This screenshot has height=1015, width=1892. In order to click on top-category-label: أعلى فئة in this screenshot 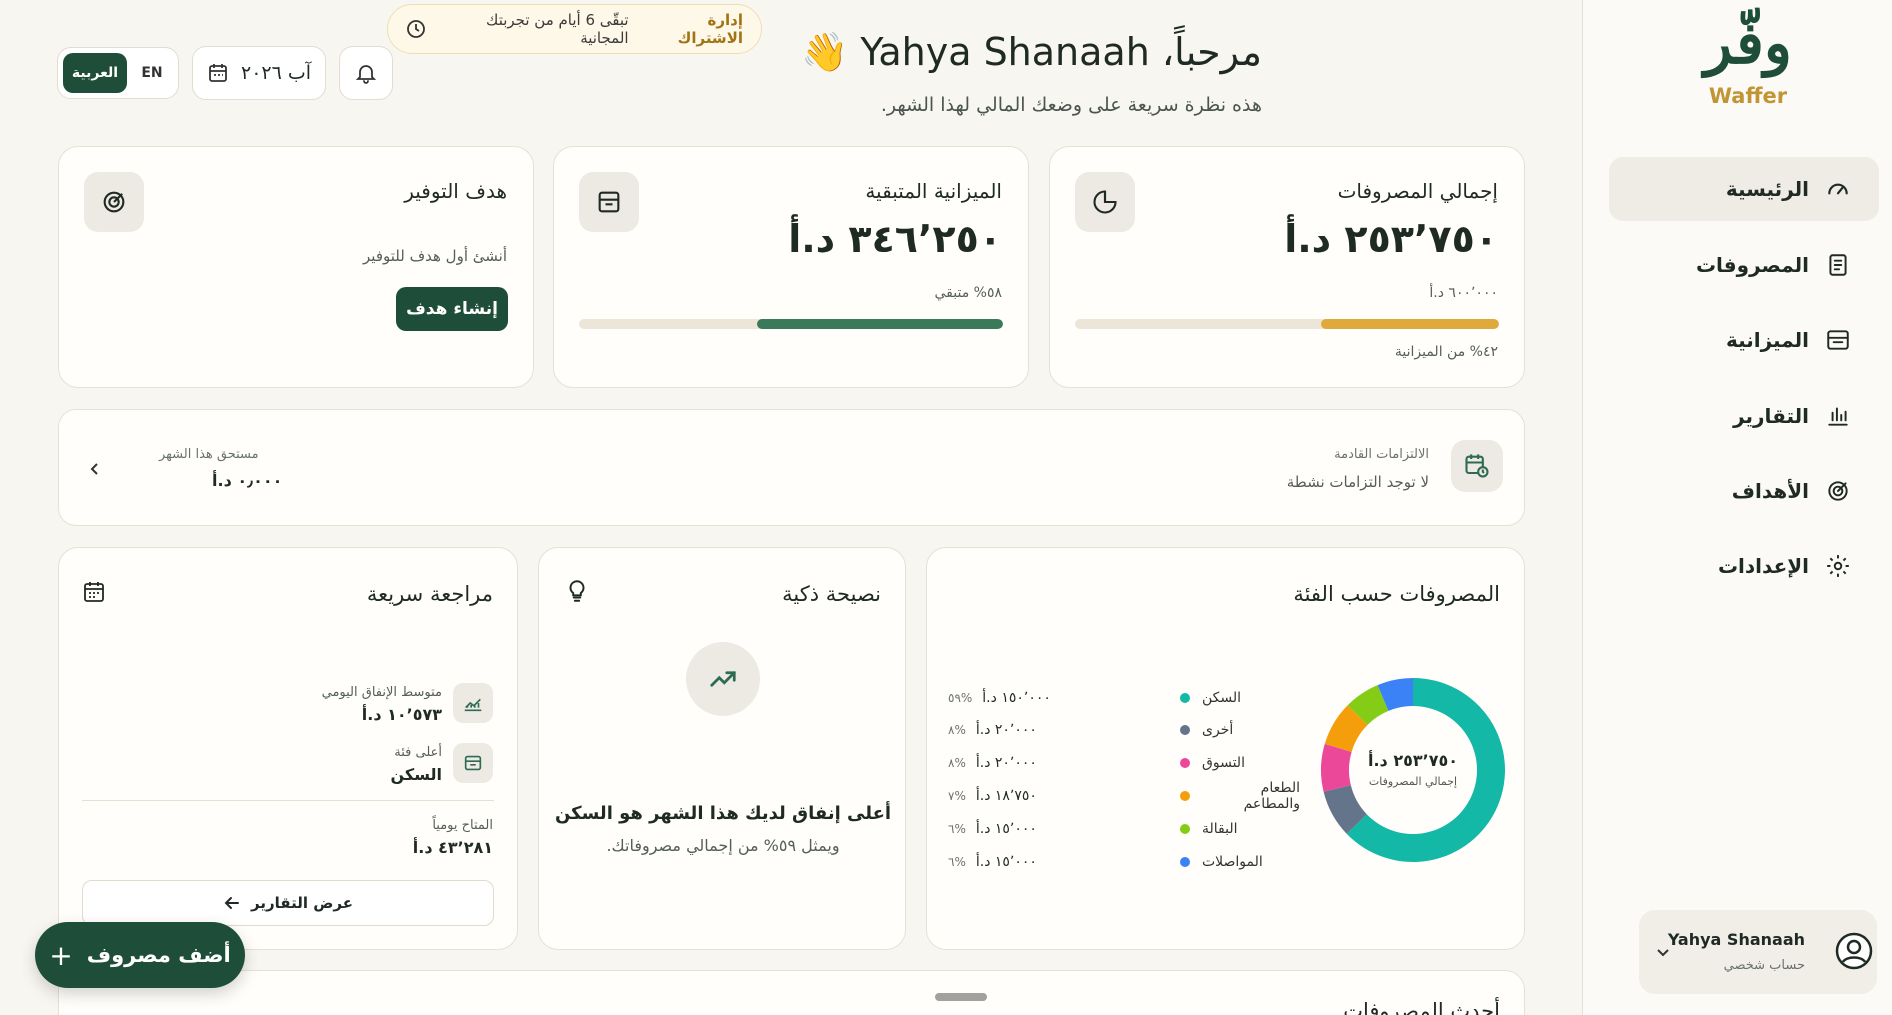, I will do `click(418, 752)`.